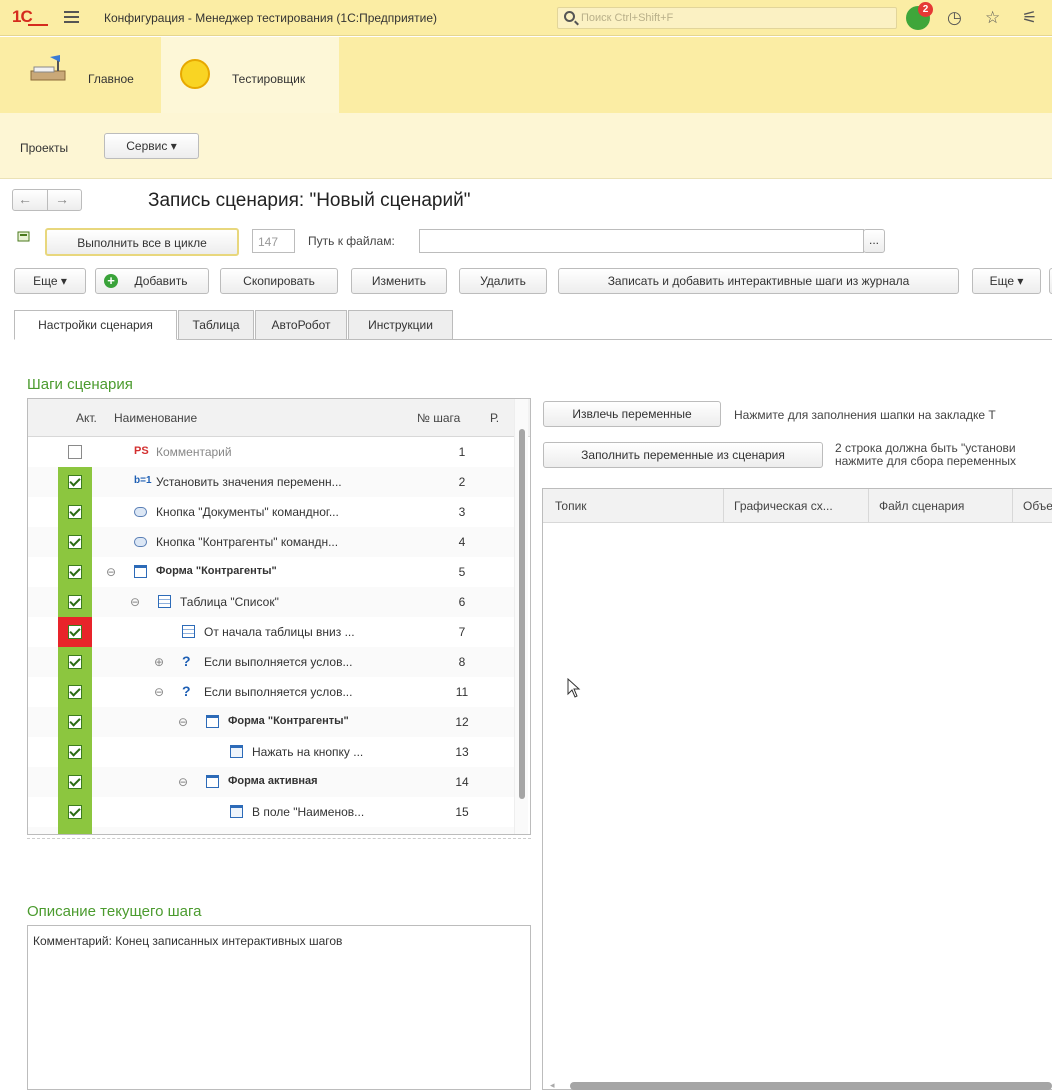  I want to click on step-row: Кнопка "Документы" командног... 3, so click(273, 512).